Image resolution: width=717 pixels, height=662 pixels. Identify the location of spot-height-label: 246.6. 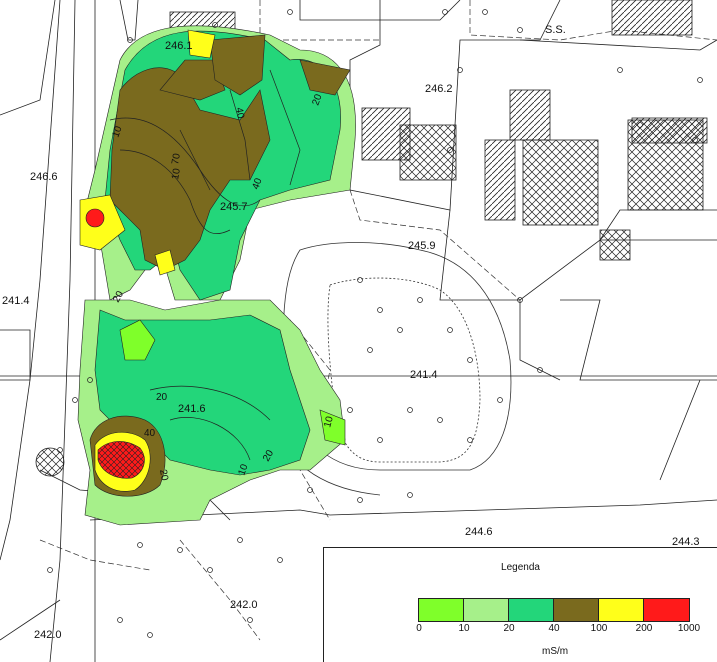
(44, 177).